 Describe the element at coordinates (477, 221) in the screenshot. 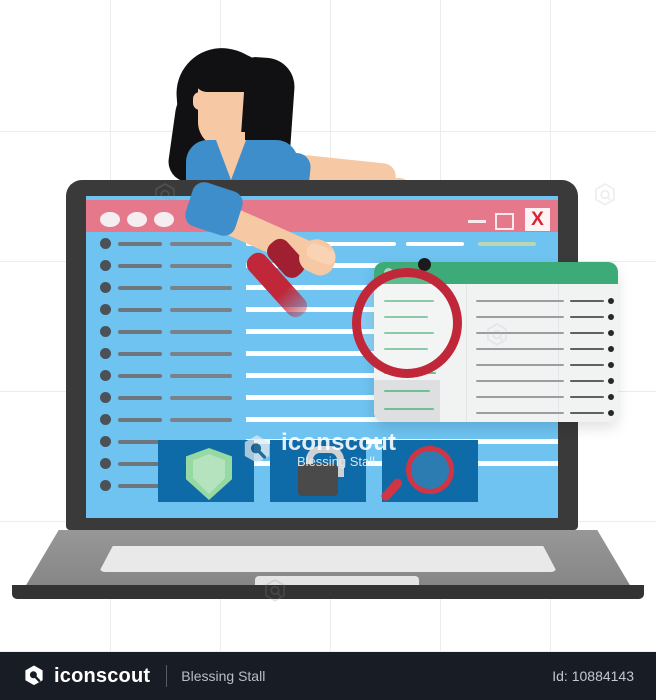

I see `minimize-button` at that location.